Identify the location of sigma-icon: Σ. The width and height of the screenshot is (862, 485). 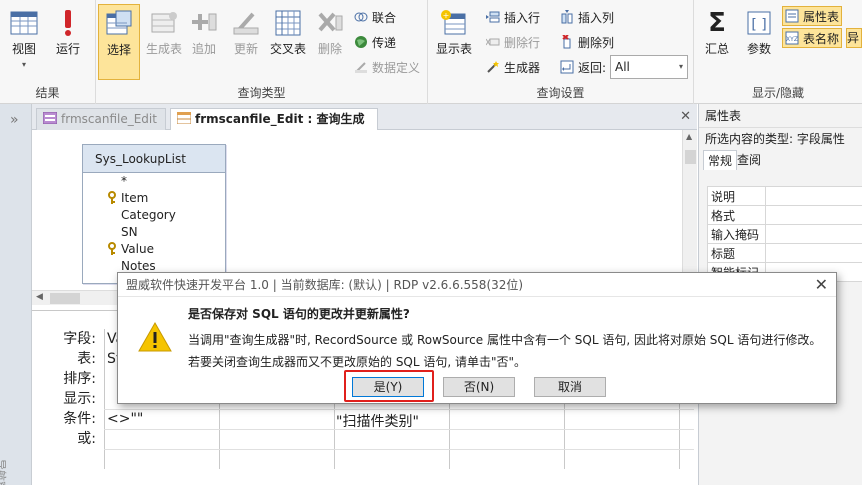
(717, 23).